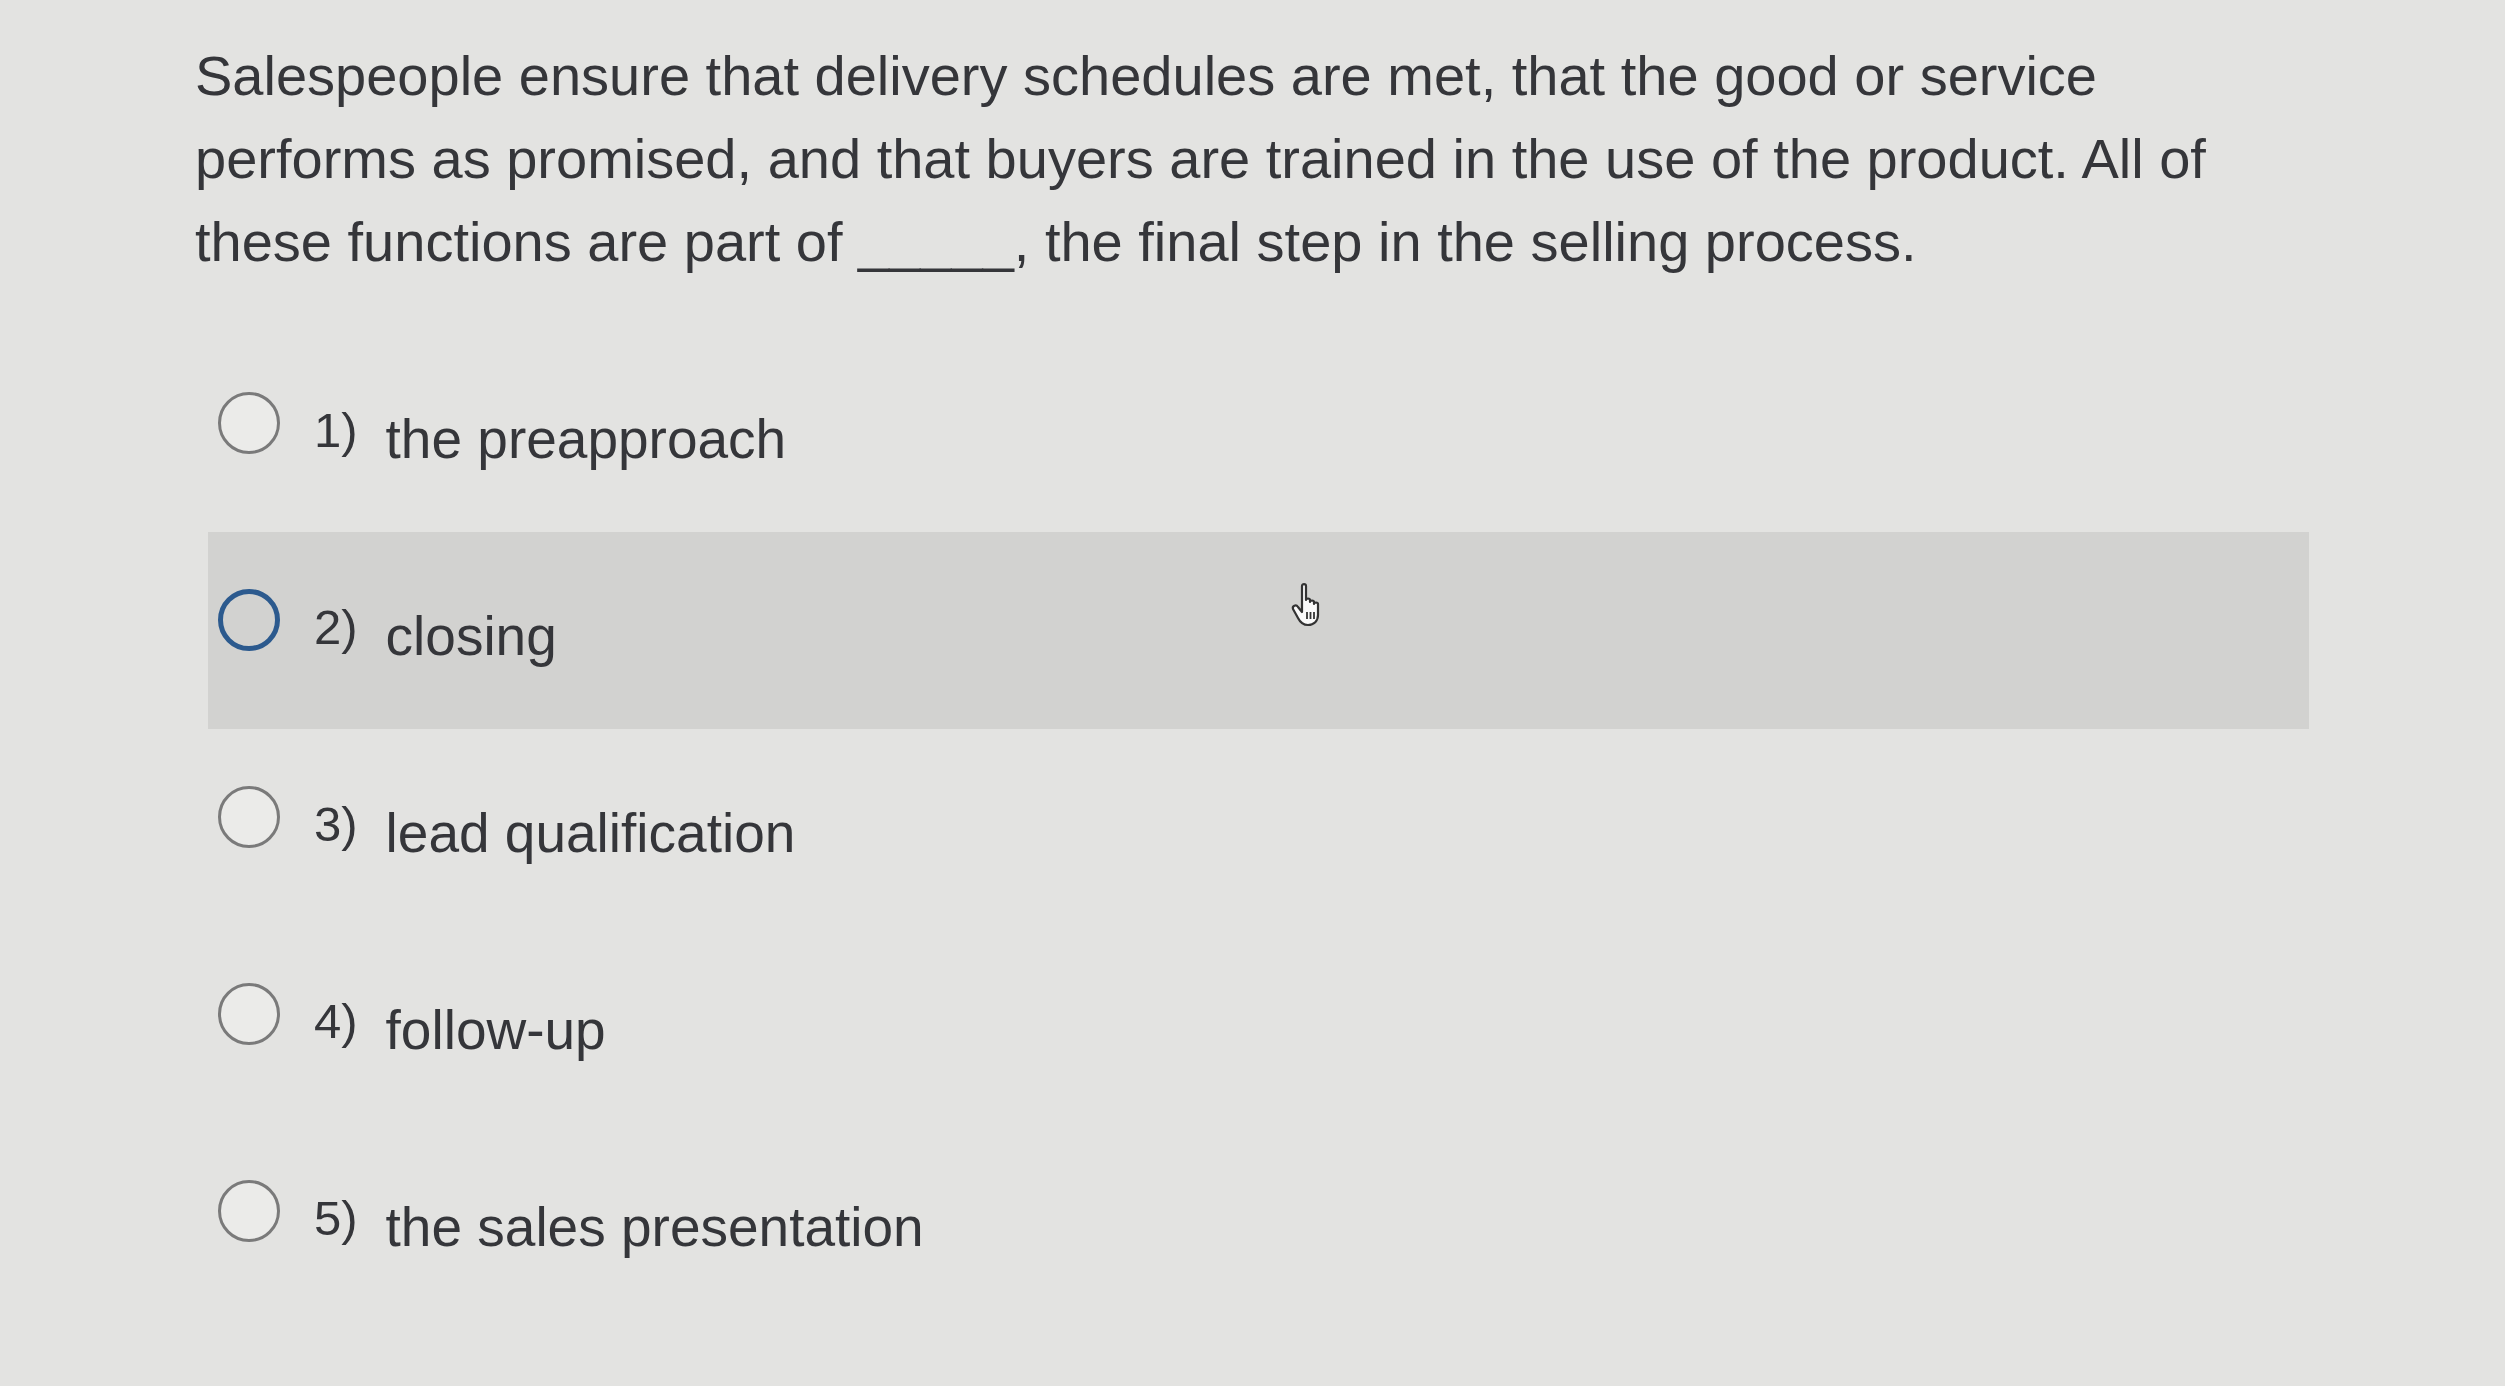  I want to click on option-label: follow-up, so click(495, 1029).